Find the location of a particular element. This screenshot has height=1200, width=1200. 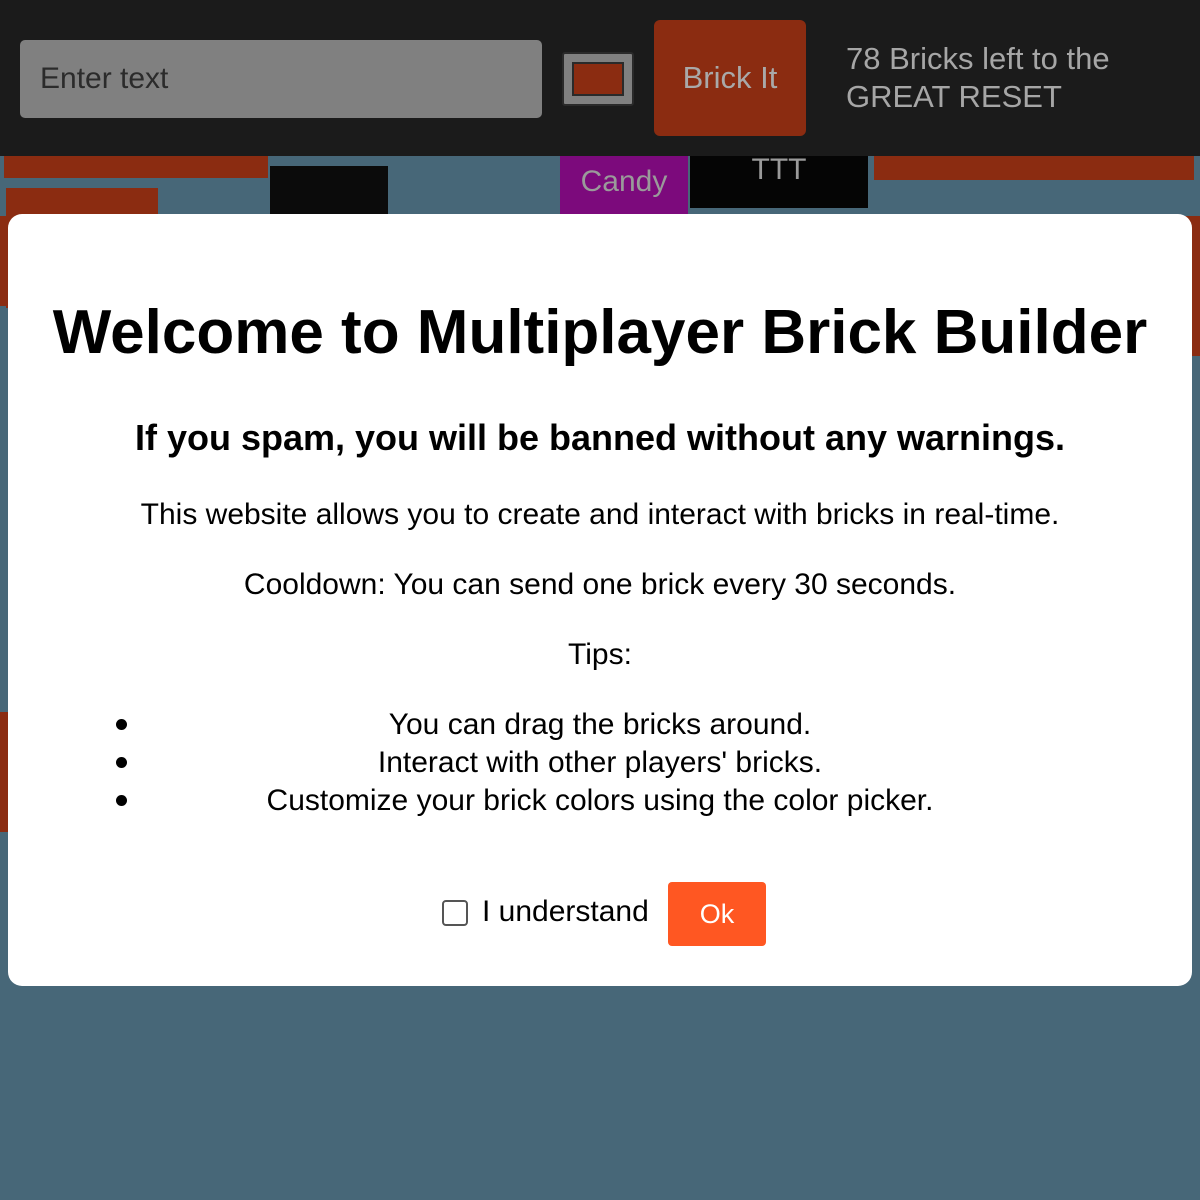

brick-label: Candy is located at coordinates (624, 181).